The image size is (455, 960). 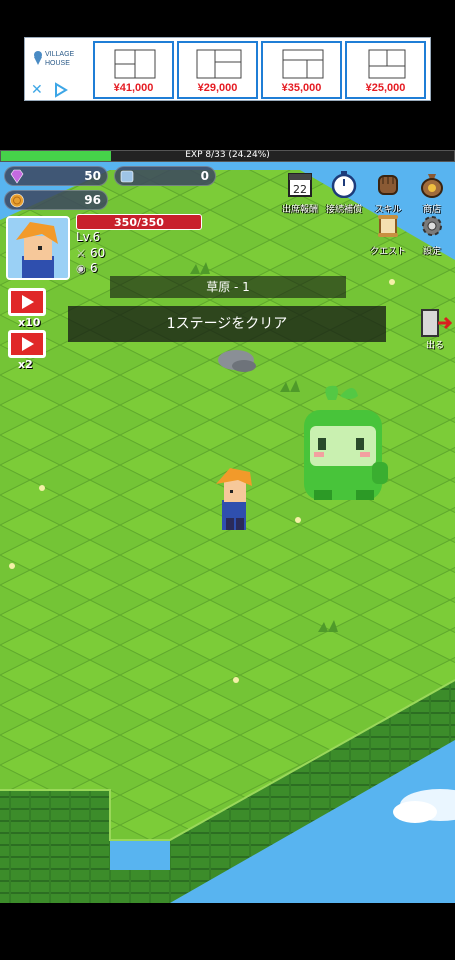 What do you see at coordinates (133, 88) in the screenshot?
I see `ad-price: ¥41,000` at bounding box center [133, 88].